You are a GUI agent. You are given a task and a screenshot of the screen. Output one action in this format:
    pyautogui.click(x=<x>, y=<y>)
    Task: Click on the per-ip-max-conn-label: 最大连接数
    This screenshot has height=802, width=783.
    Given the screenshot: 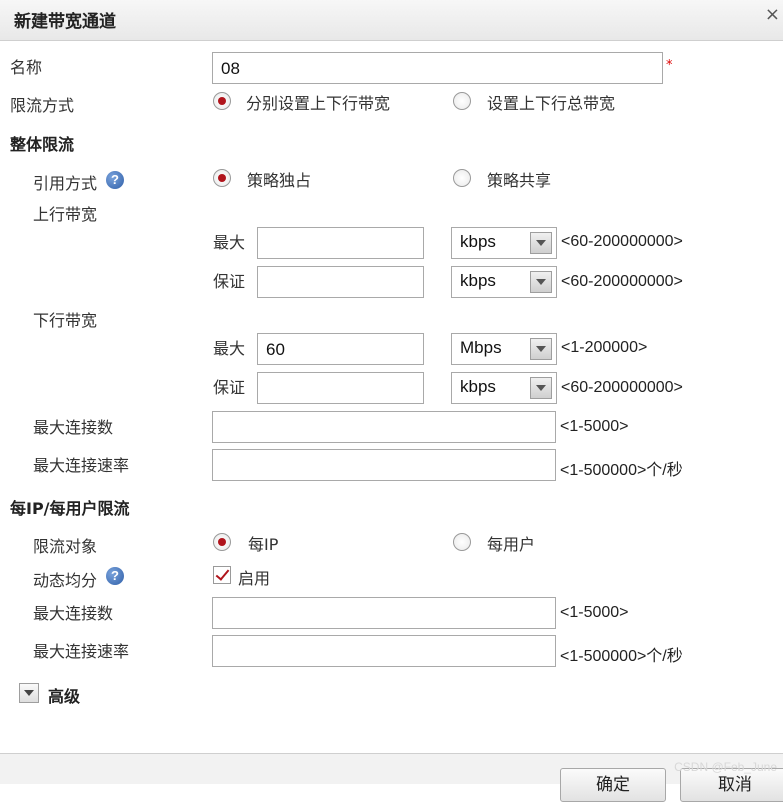 What is the action you would take?
    pyautogui.click(x=73, y=613)
    